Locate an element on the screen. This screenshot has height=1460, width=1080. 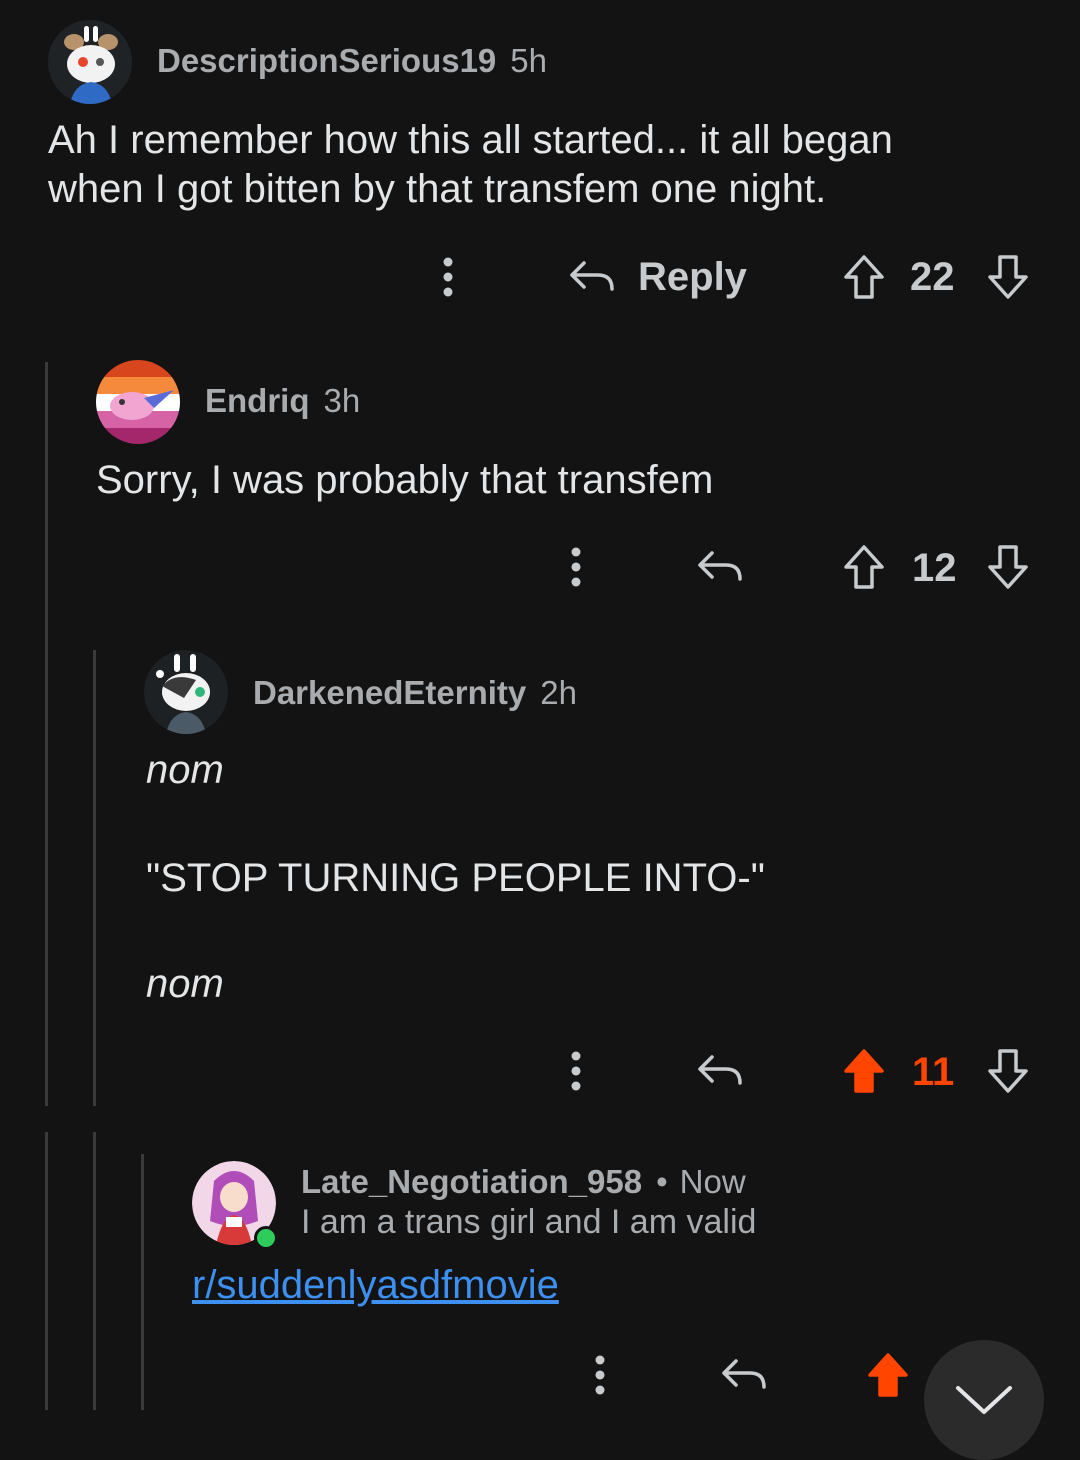
thread-line-level-1b is located at coordinates (46, 1271).